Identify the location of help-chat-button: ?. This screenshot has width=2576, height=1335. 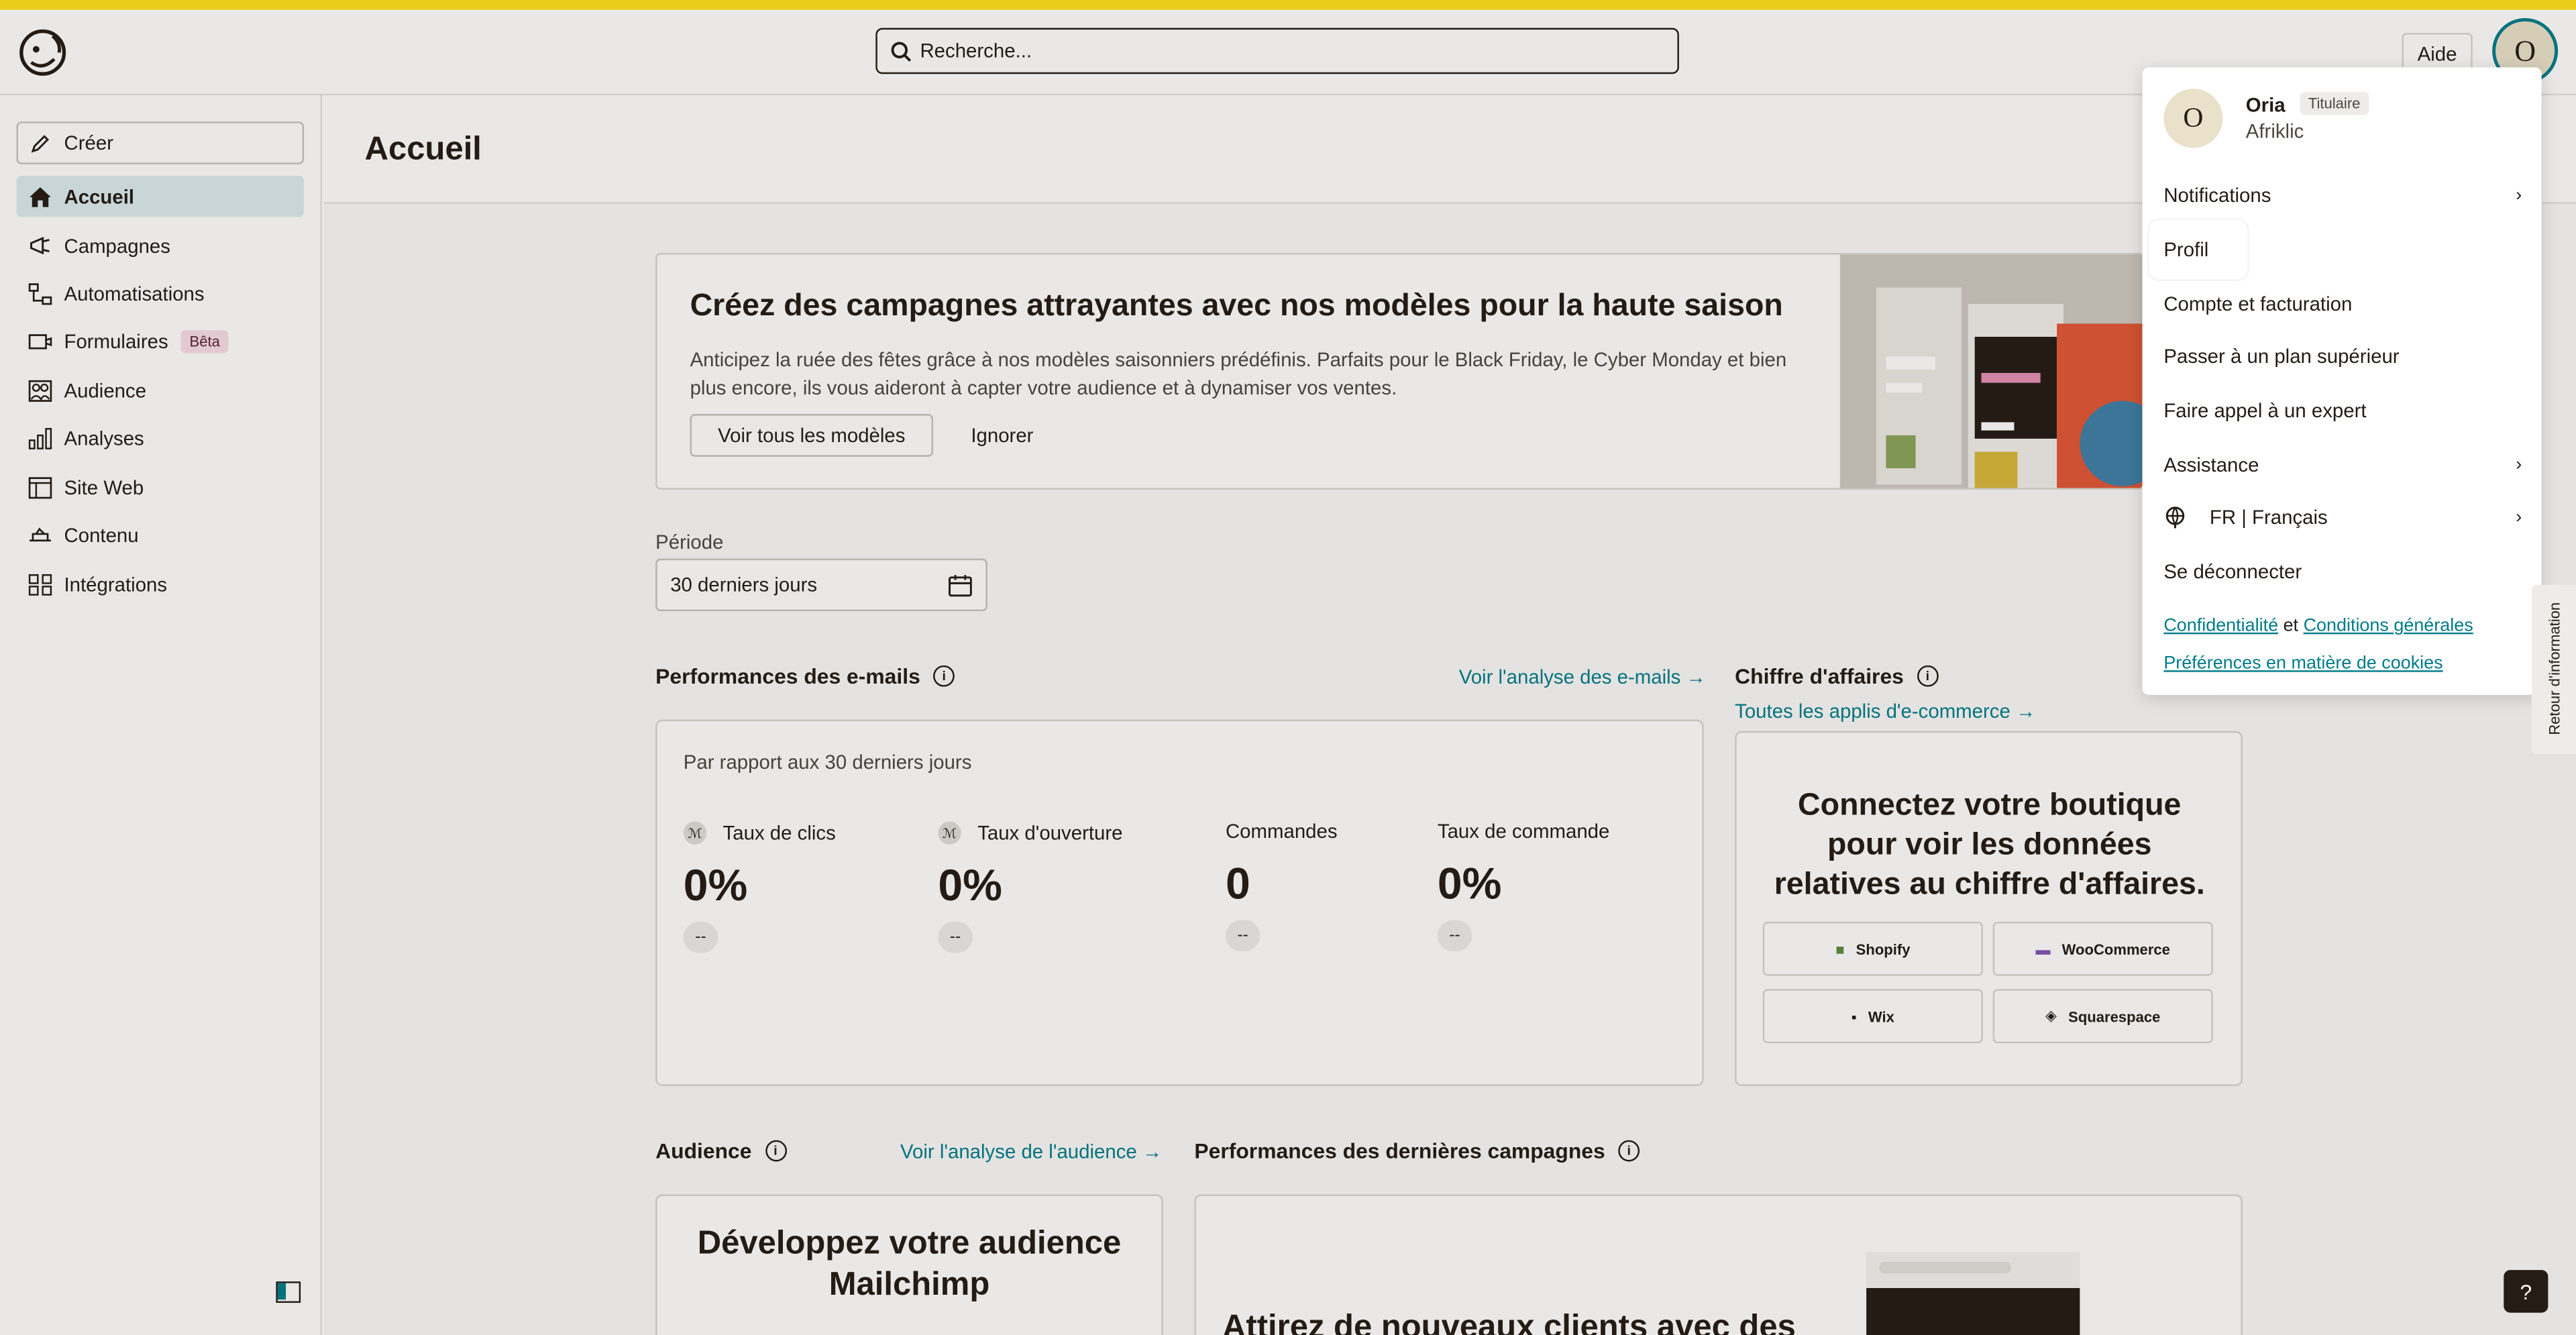
(2526, 1291).